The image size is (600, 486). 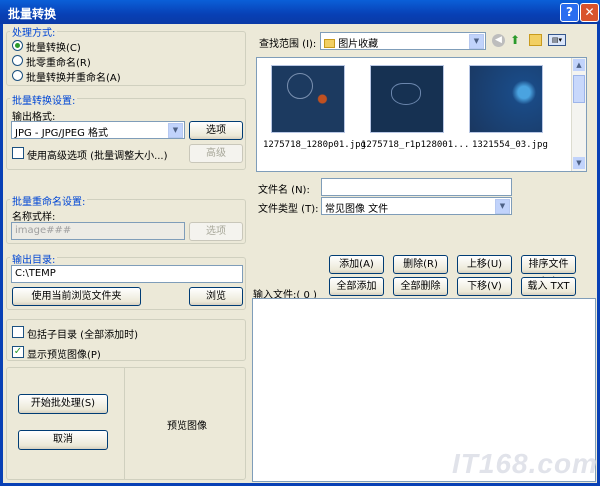 I want to click on remove-button: 删除(R), so click(x=420, y=264).